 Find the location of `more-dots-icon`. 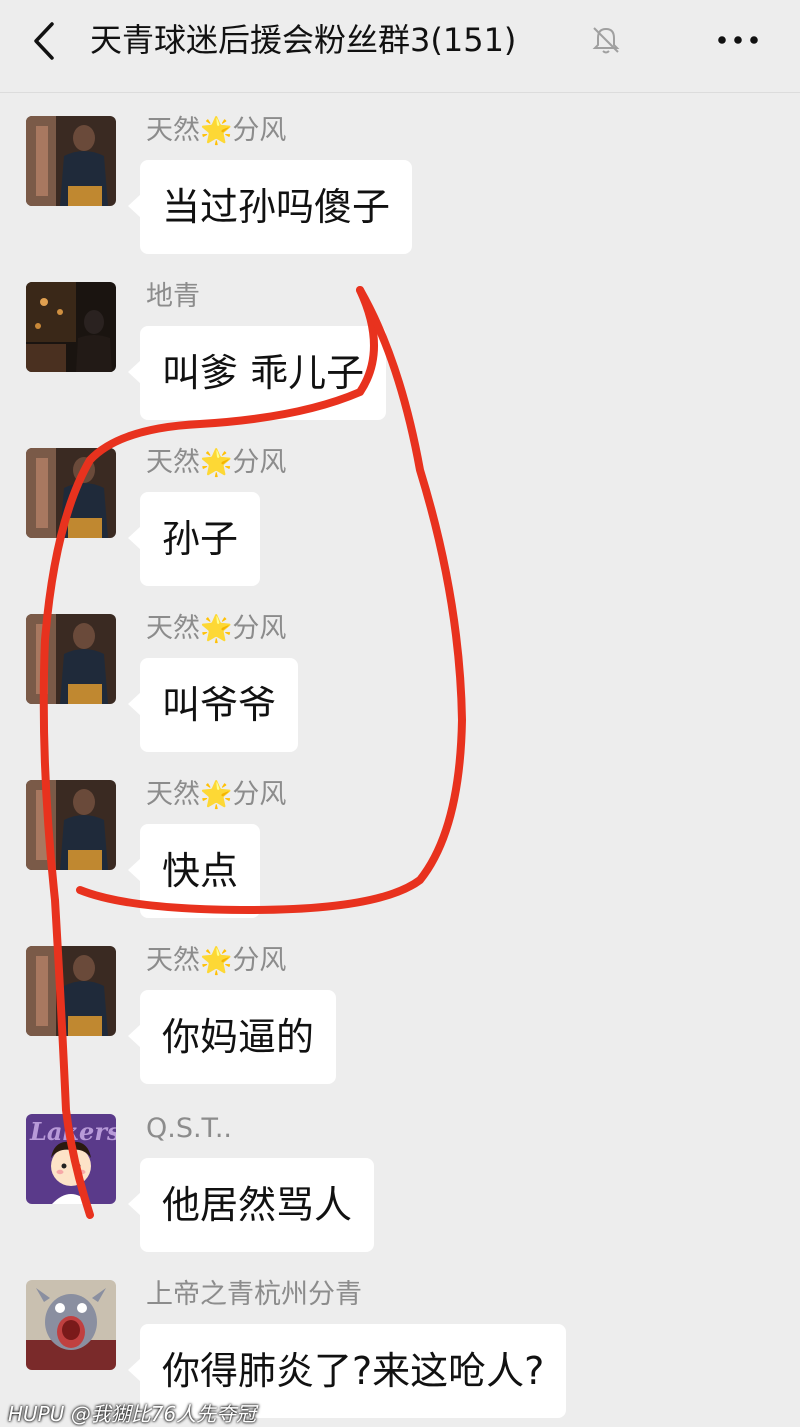

more-dots-icon is located at coordinates (738, 40).